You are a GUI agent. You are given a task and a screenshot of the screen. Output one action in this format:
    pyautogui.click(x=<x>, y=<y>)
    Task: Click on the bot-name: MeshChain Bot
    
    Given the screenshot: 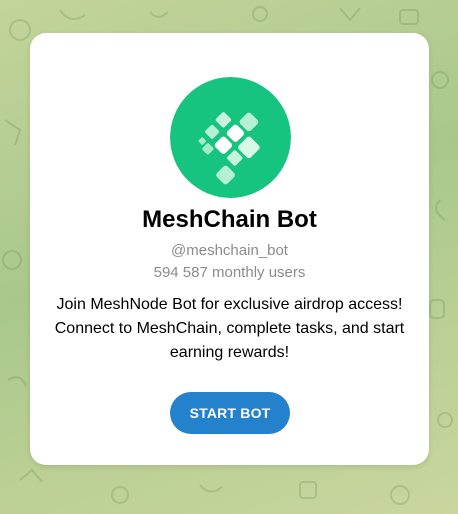 What is the action you would take?
    pyautogui.click(x=229, y=219)
    